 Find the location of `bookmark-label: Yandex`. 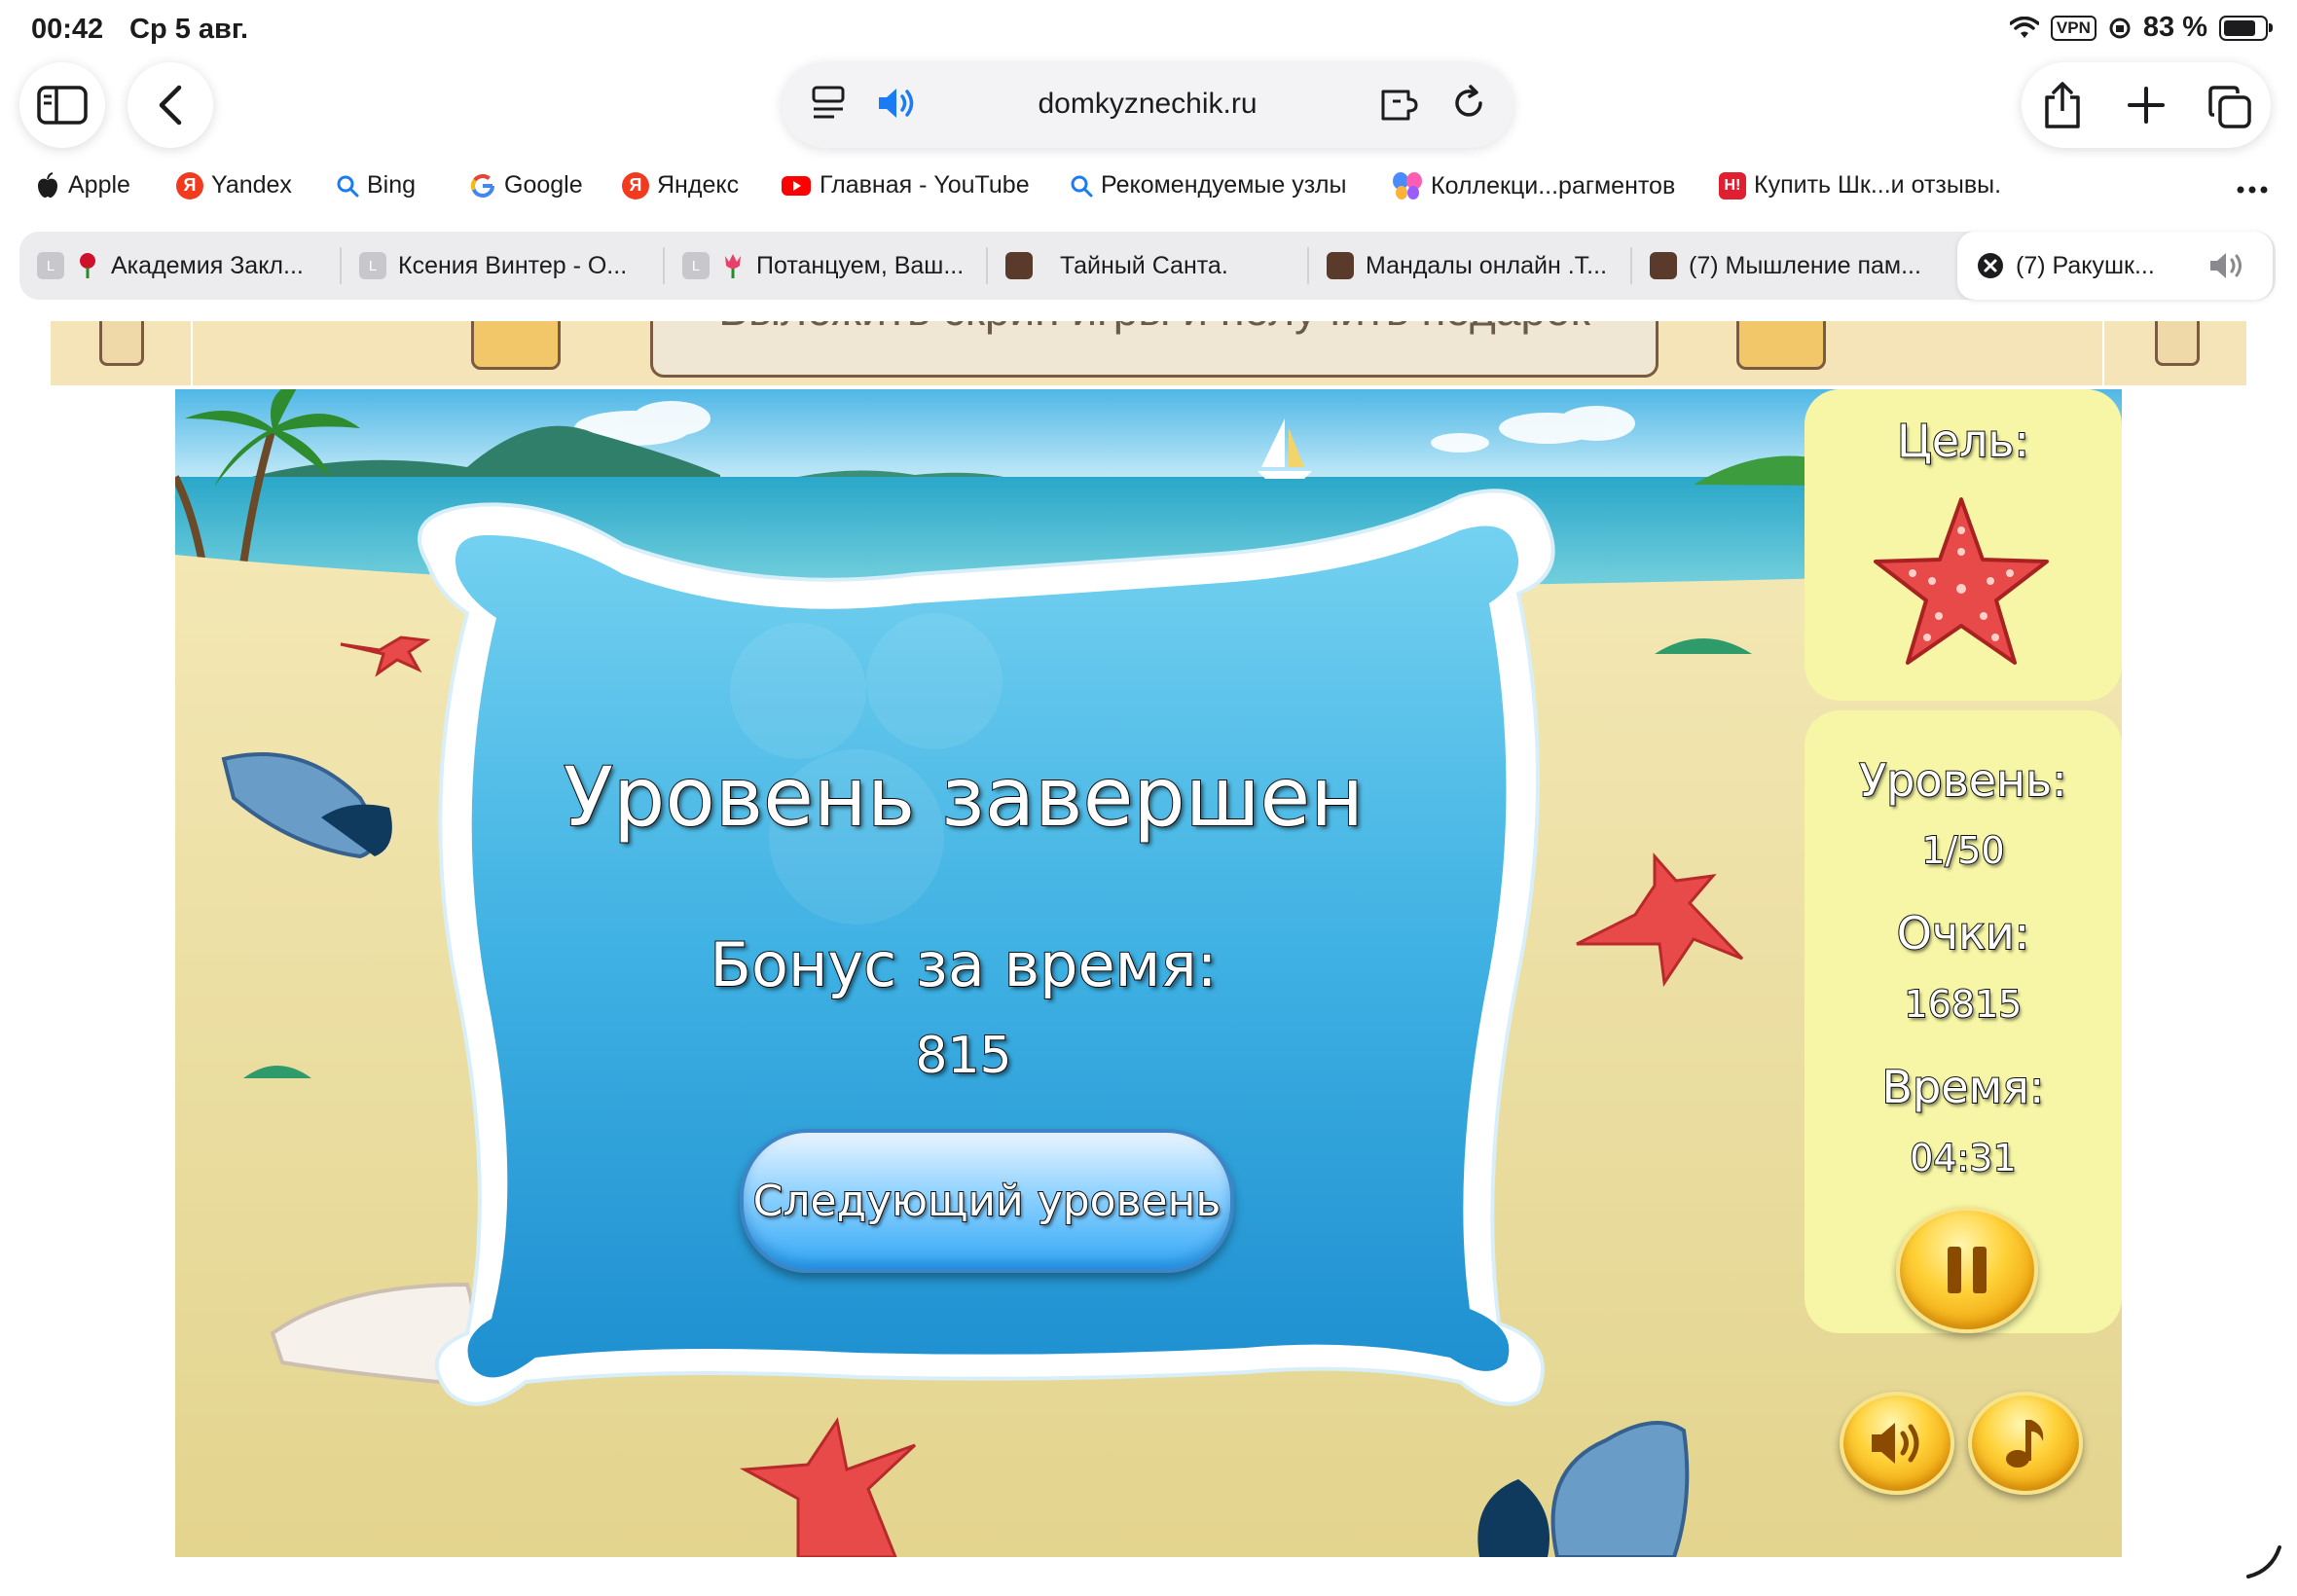

bookmark-label: Yandex is located at coordinates (251, 185).